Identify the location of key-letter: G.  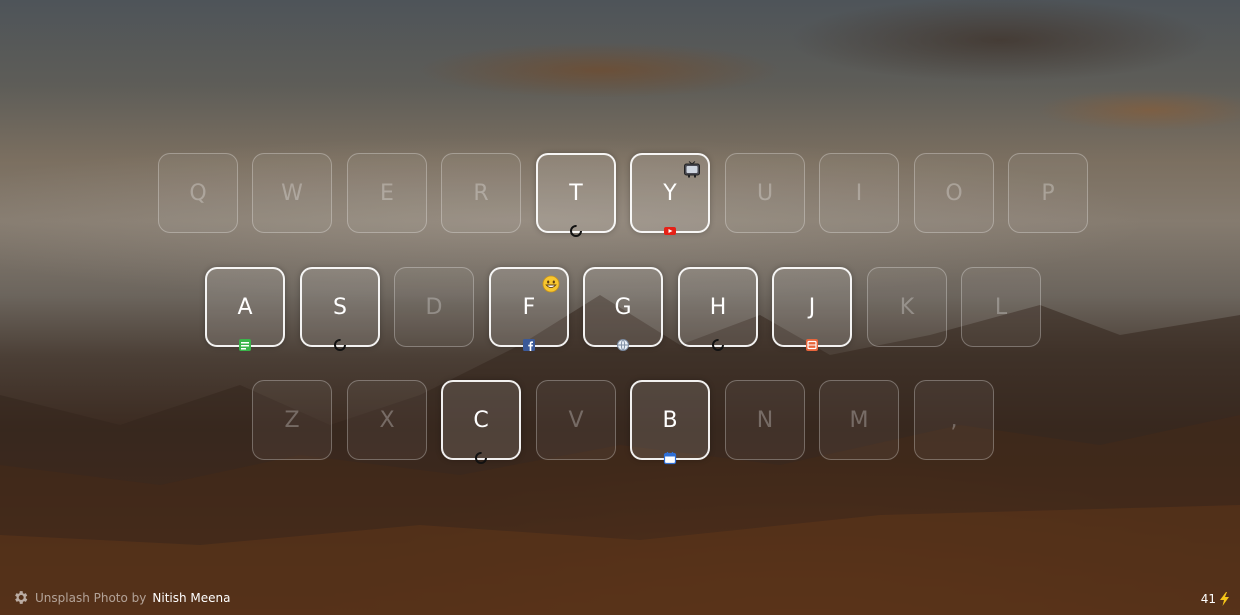
(623, 307).